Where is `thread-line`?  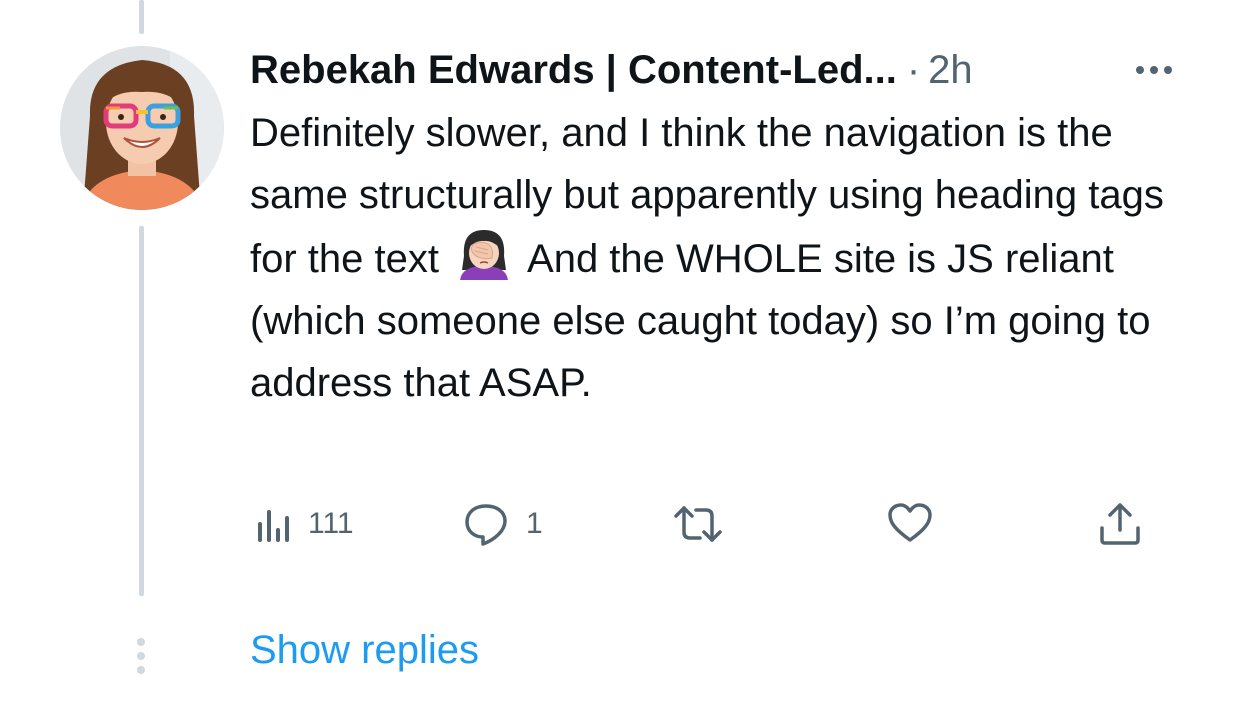
thread-line is located at coordinates (141, 411).